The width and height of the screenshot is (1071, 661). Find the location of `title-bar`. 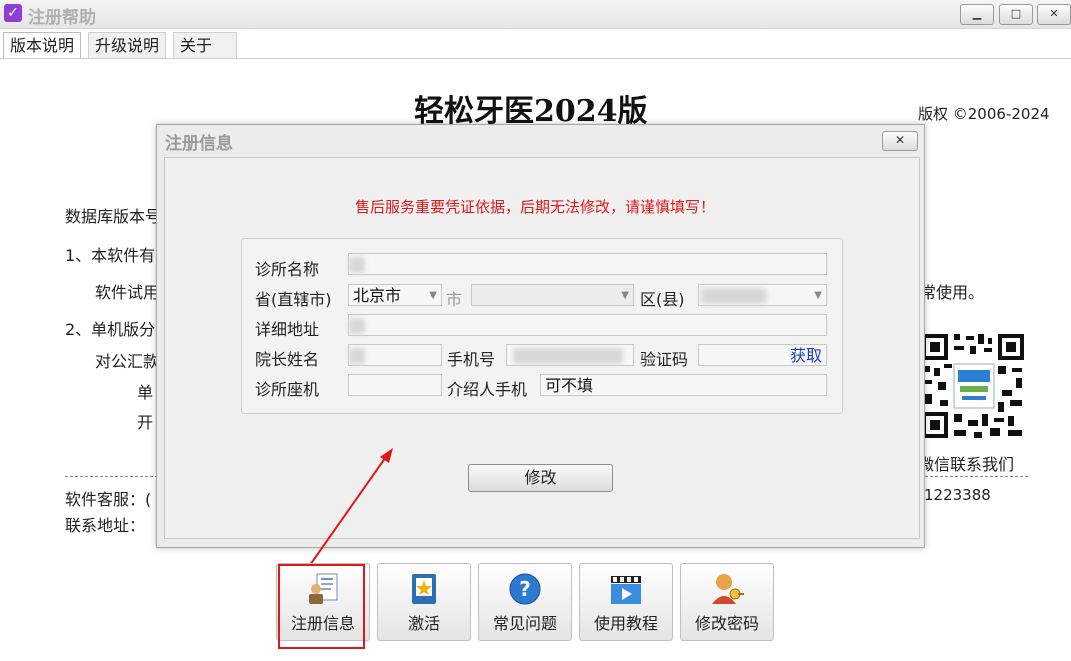

title-bar is located at coordinates (535, 14).